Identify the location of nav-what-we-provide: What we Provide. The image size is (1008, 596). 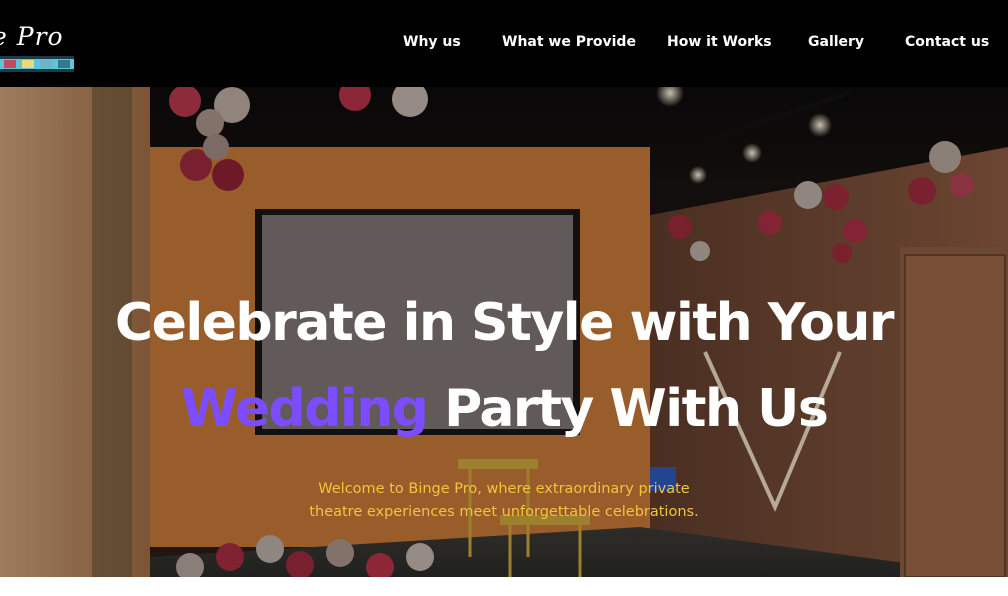
(569, 42).